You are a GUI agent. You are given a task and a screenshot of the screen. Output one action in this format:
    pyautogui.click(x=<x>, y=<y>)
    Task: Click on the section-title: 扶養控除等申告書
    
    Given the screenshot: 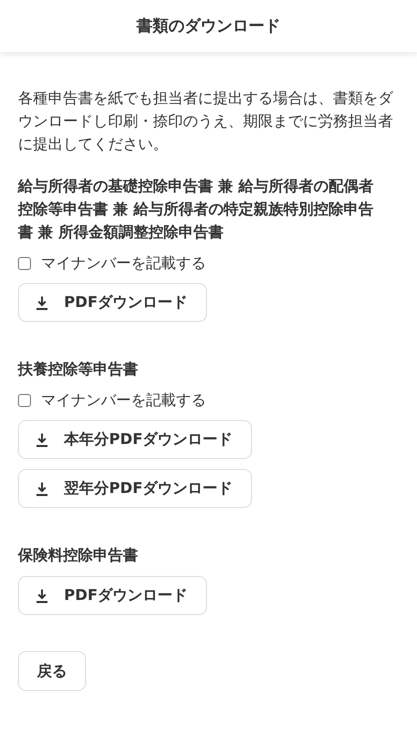 What is the action you would take?
    pyautogui.click(x=78, y=369)
    